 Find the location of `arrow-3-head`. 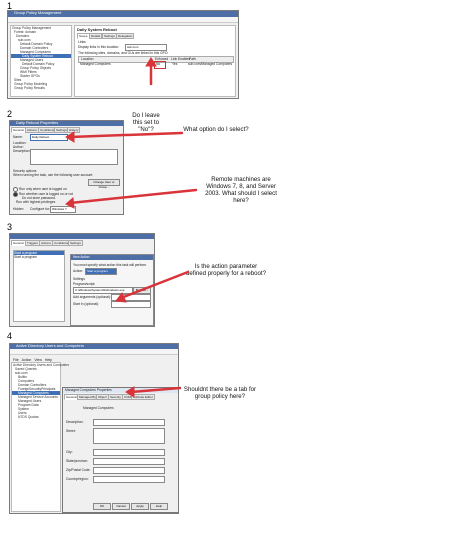

arrow-3-head is located at coordinates (70, 202).